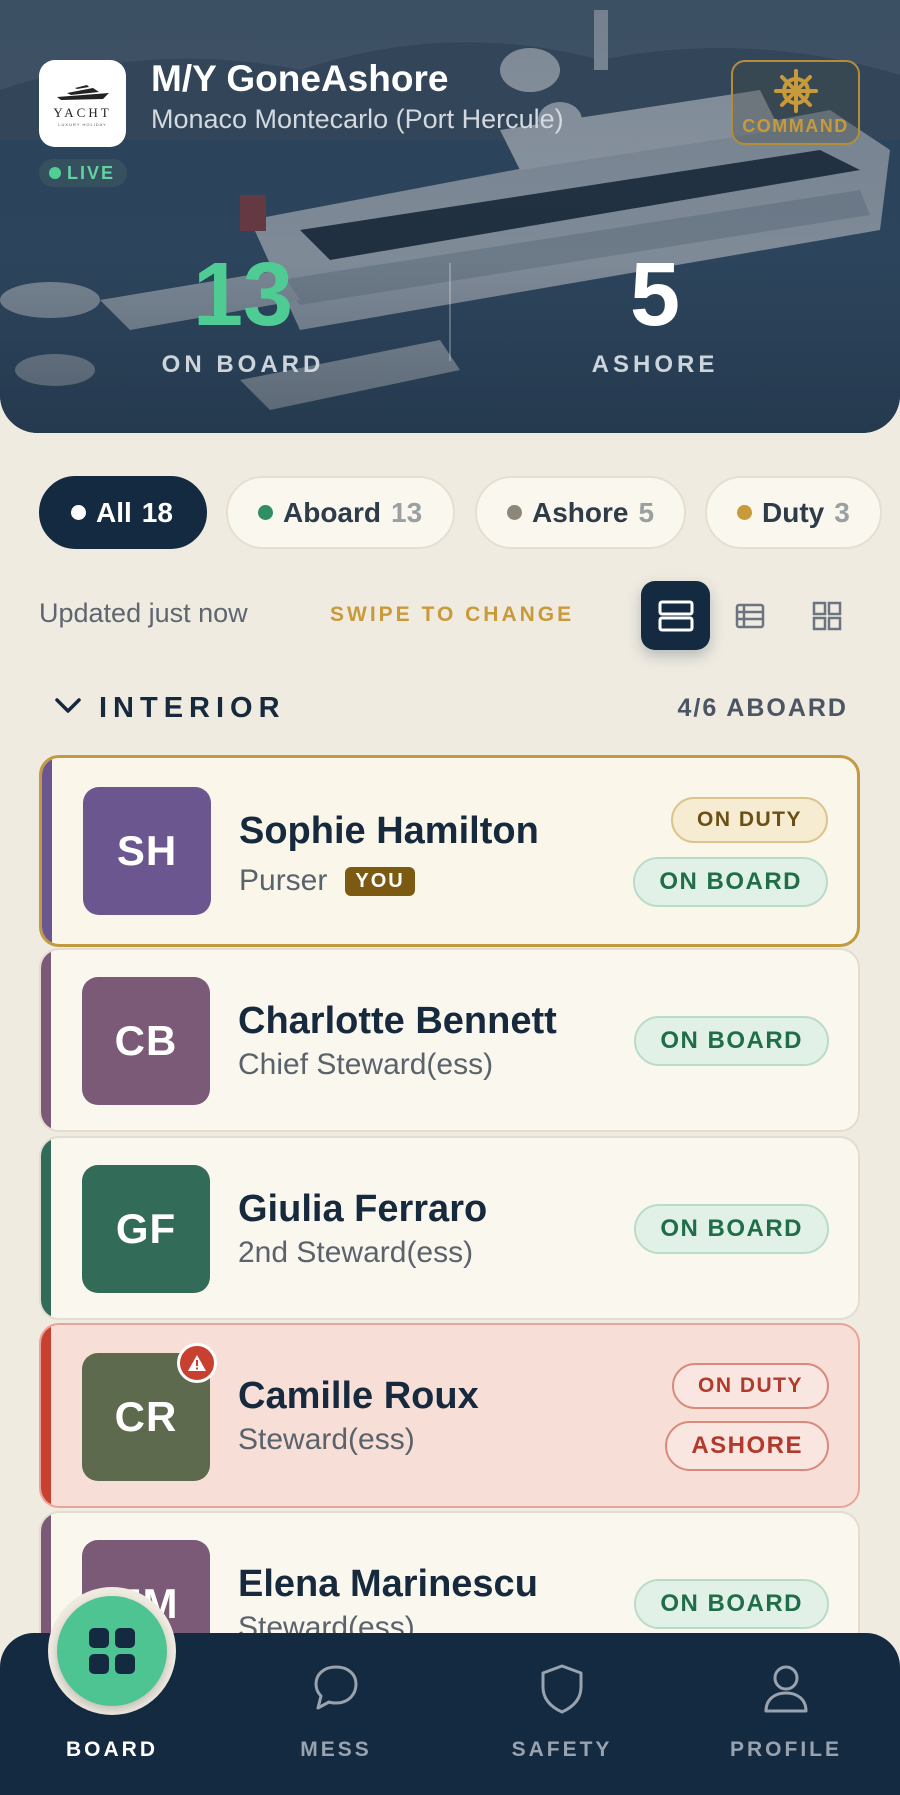 Image resolution: width=900 pixels, height=1795 pixels. I want to click on onboard-label: ON BOARD, so click(243, 364).